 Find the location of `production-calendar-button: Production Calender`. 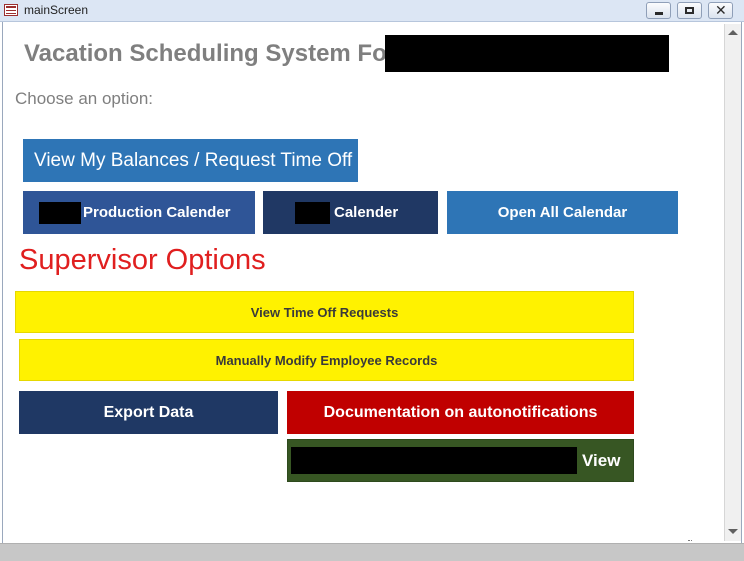

production-calendar-button: Production Calender is located at coordinates (139, 212).